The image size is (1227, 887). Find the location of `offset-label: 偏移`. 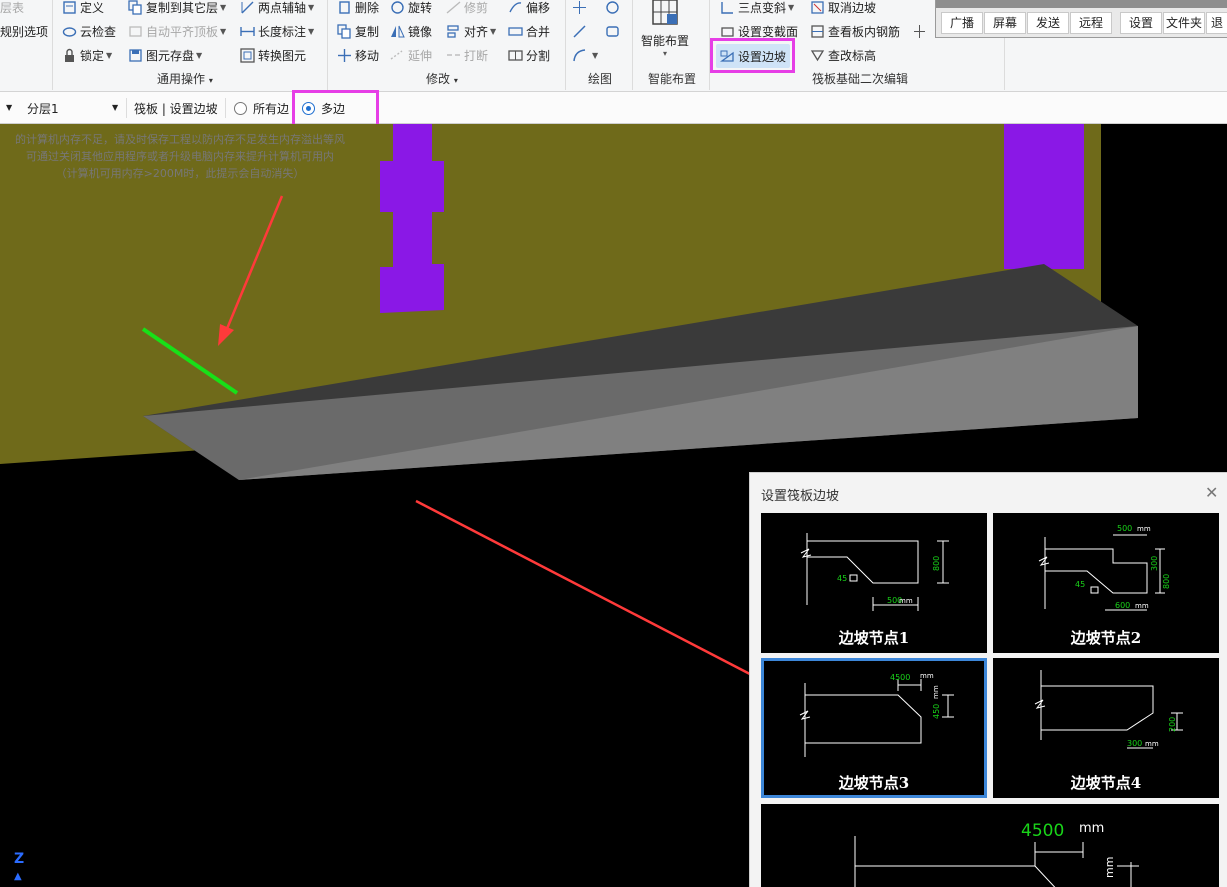

offset-label: 偏移 is located at coordinates (538, 7).